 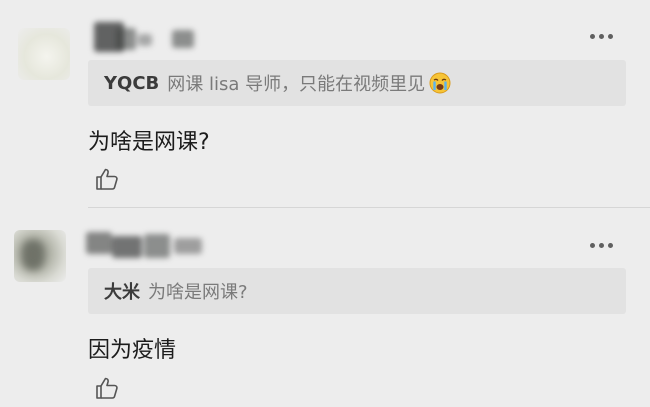 I want to click on quoted-reply: YQCB 网课 lisa 导师，只能在视频里见, so click(x=357, y=83).